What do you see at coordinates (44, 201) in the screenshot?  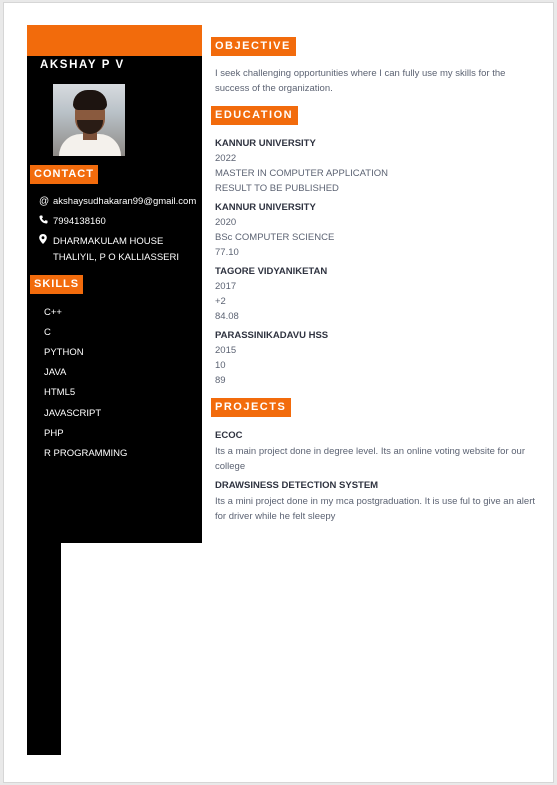 I see `at-sign-icon: @` at bounding box center [44, 201].